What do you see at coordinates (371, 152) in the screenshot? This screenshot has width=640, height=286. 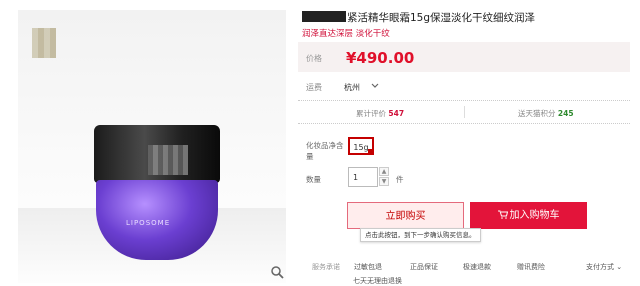 I see `selected-check-icon` at bounding box center [371, 152].